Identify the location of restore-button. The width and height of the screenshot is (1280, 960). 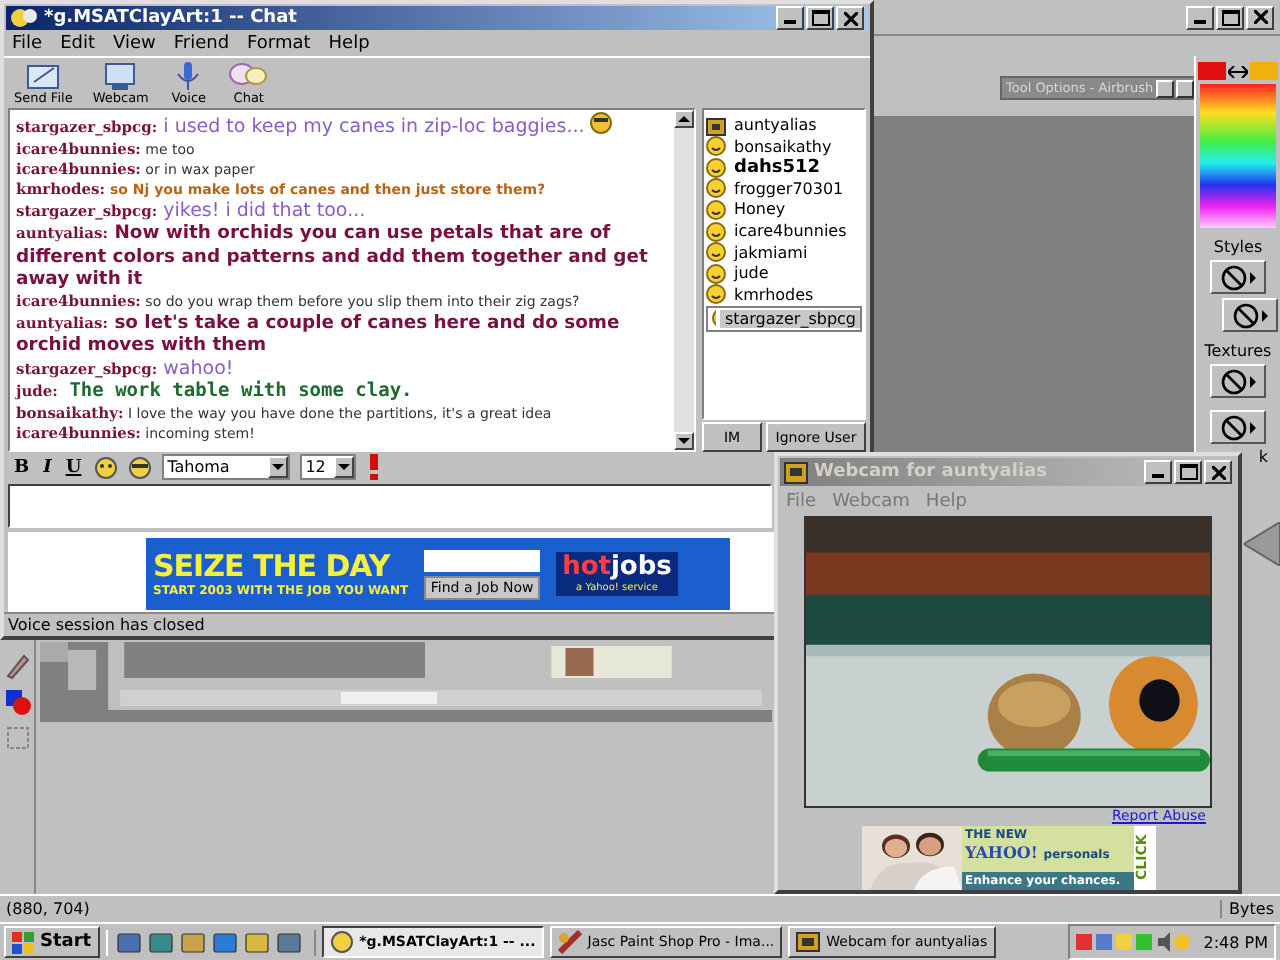
(1230, 17).